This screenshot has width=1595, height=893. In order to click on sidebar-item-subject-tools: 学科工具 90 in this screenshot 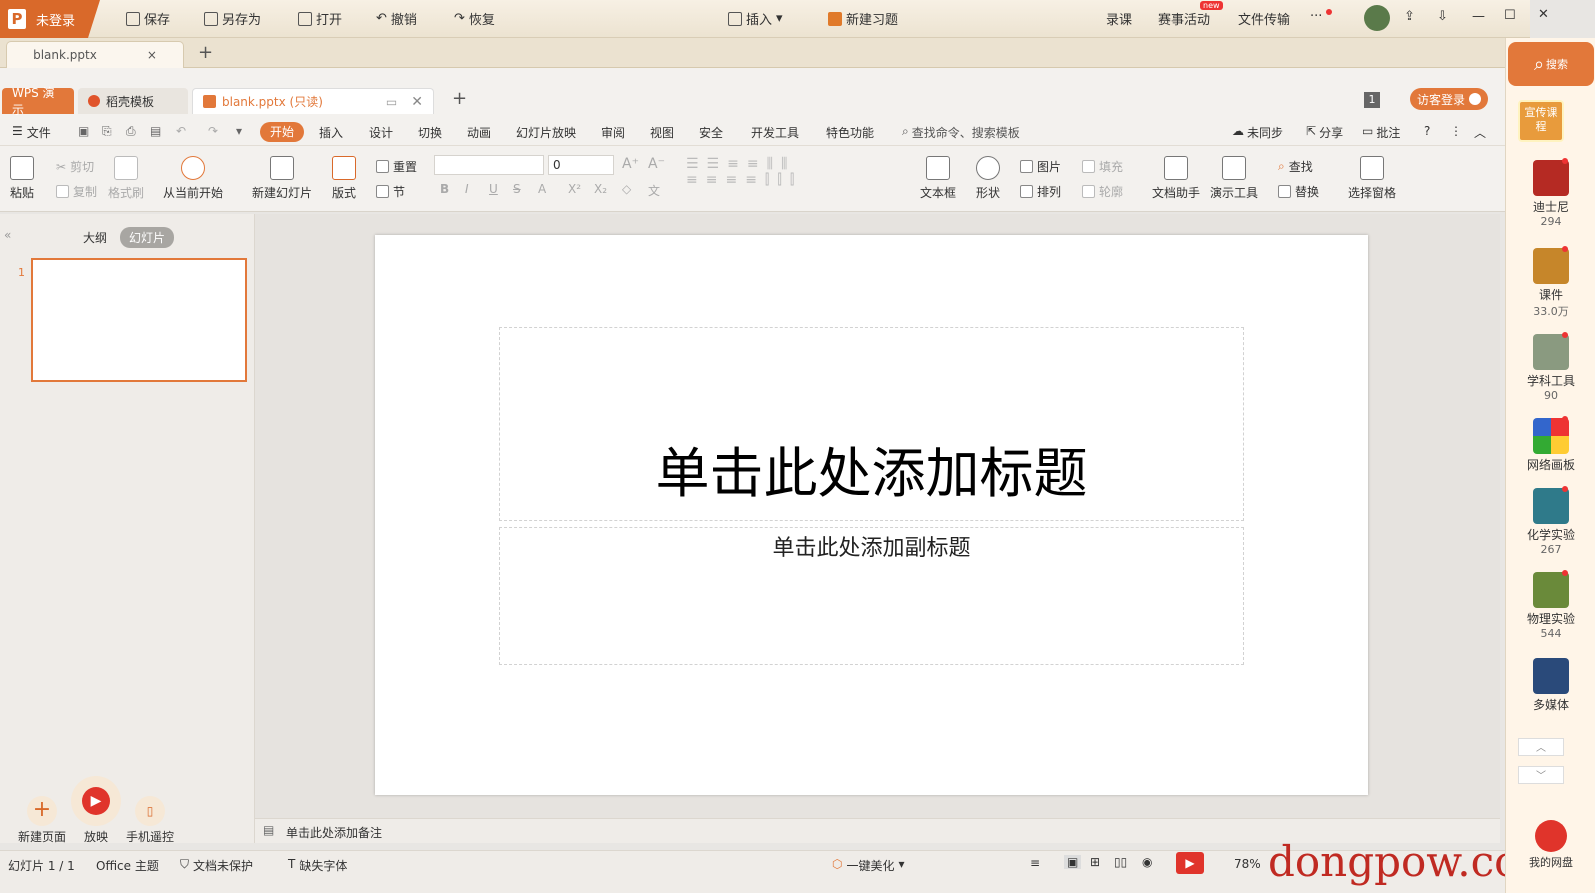, I will do `click(1550, 368)`.